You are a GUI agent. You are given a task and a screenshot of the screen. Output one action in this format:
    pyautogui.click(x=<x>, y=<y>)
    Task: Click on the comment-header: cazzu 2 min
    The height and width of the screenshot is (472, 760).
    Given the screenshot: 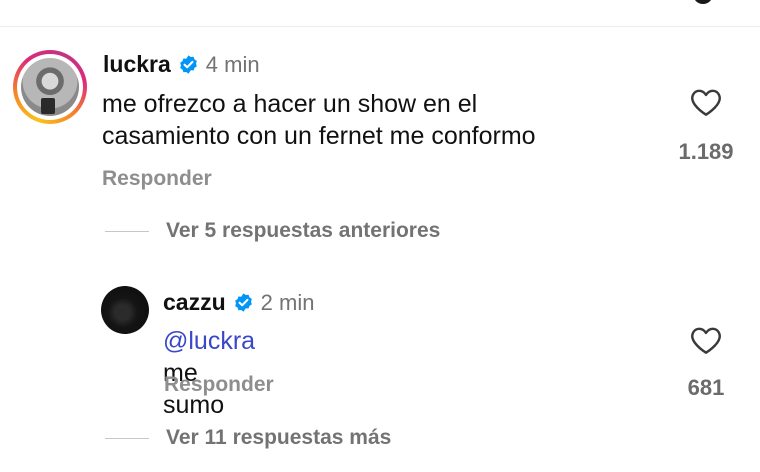 What is the action you would take?
    pyautogui.click(x=238, y=302)
    